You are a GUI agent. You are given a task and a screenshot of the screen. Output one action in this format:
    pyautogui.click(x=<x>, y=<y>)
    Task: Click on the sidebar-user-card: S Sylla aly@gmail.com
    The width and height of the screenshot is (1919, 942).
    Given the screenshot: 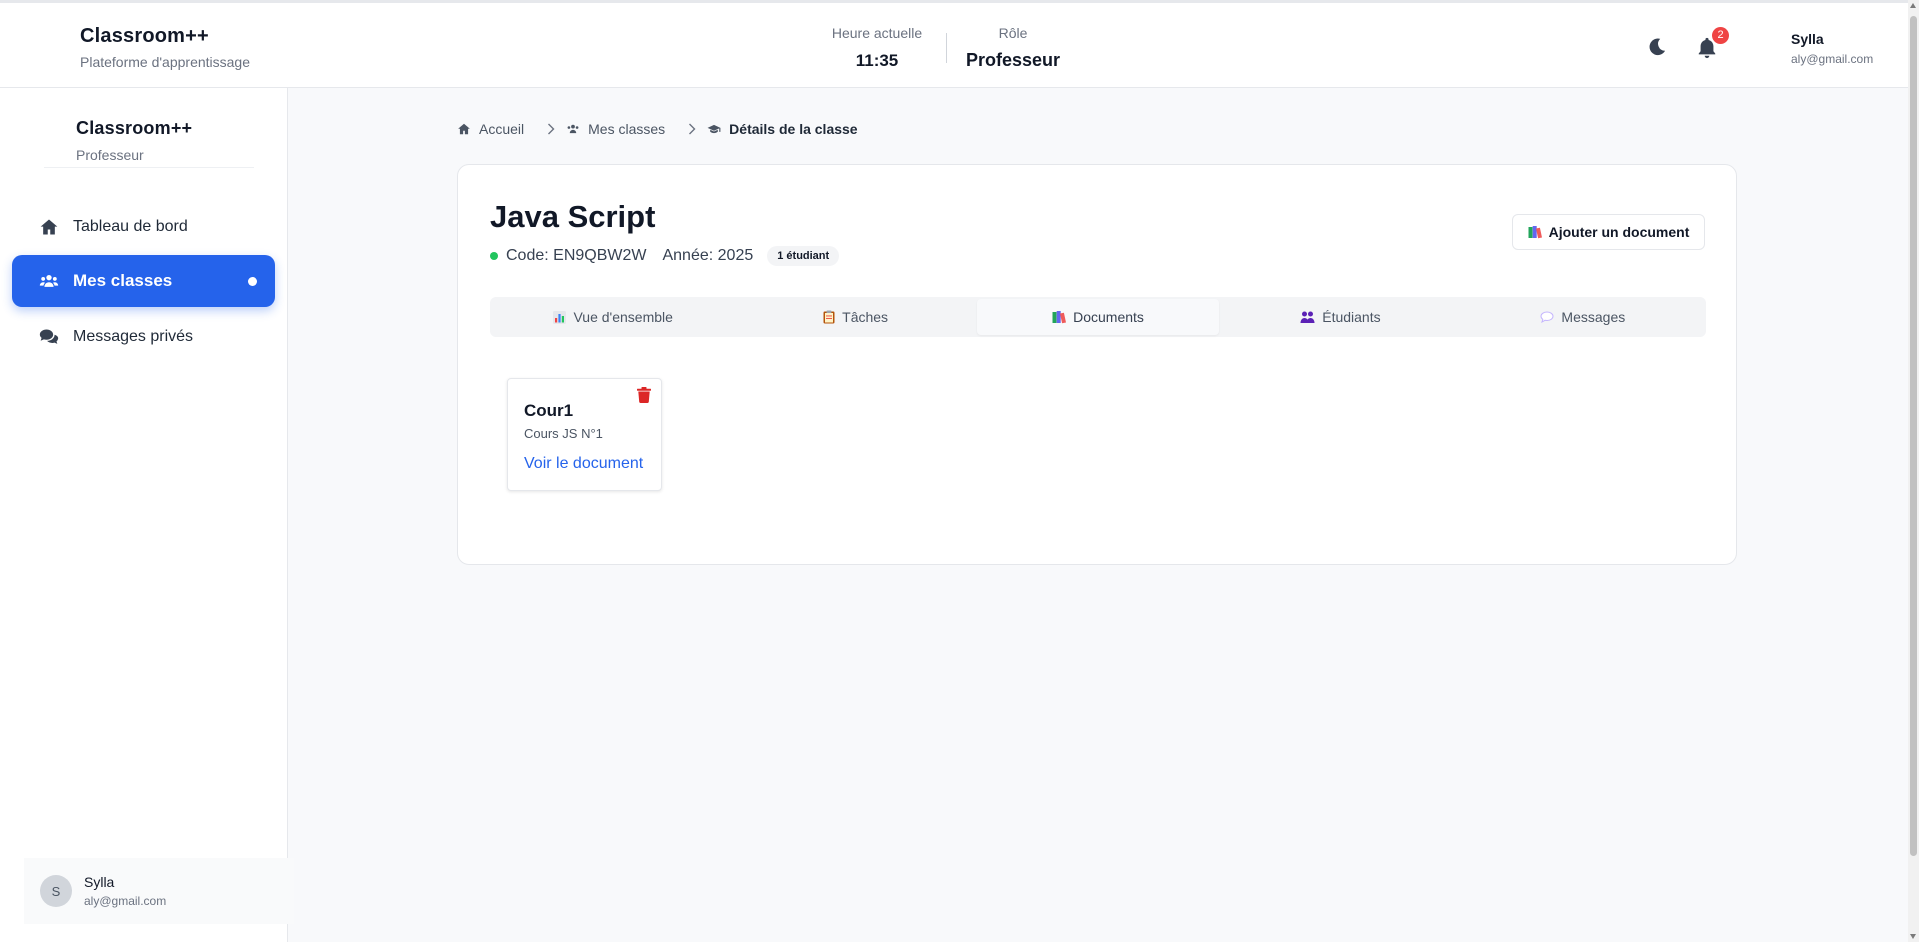 What is the action you would take?
    pyautogui.click(x=159, y=891)
    